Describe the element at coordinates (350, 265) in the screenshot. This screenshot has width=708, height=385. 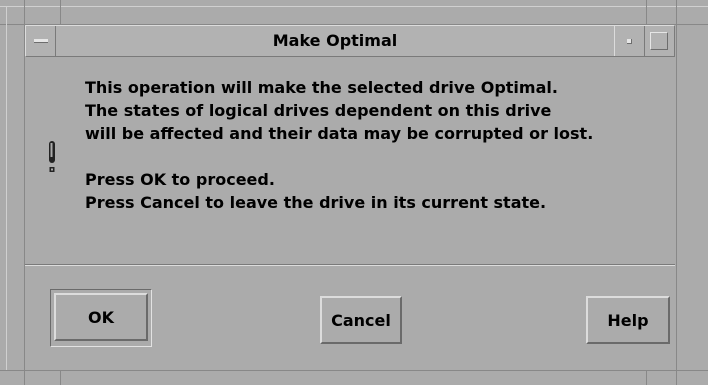
I see `button-separator` at that location.